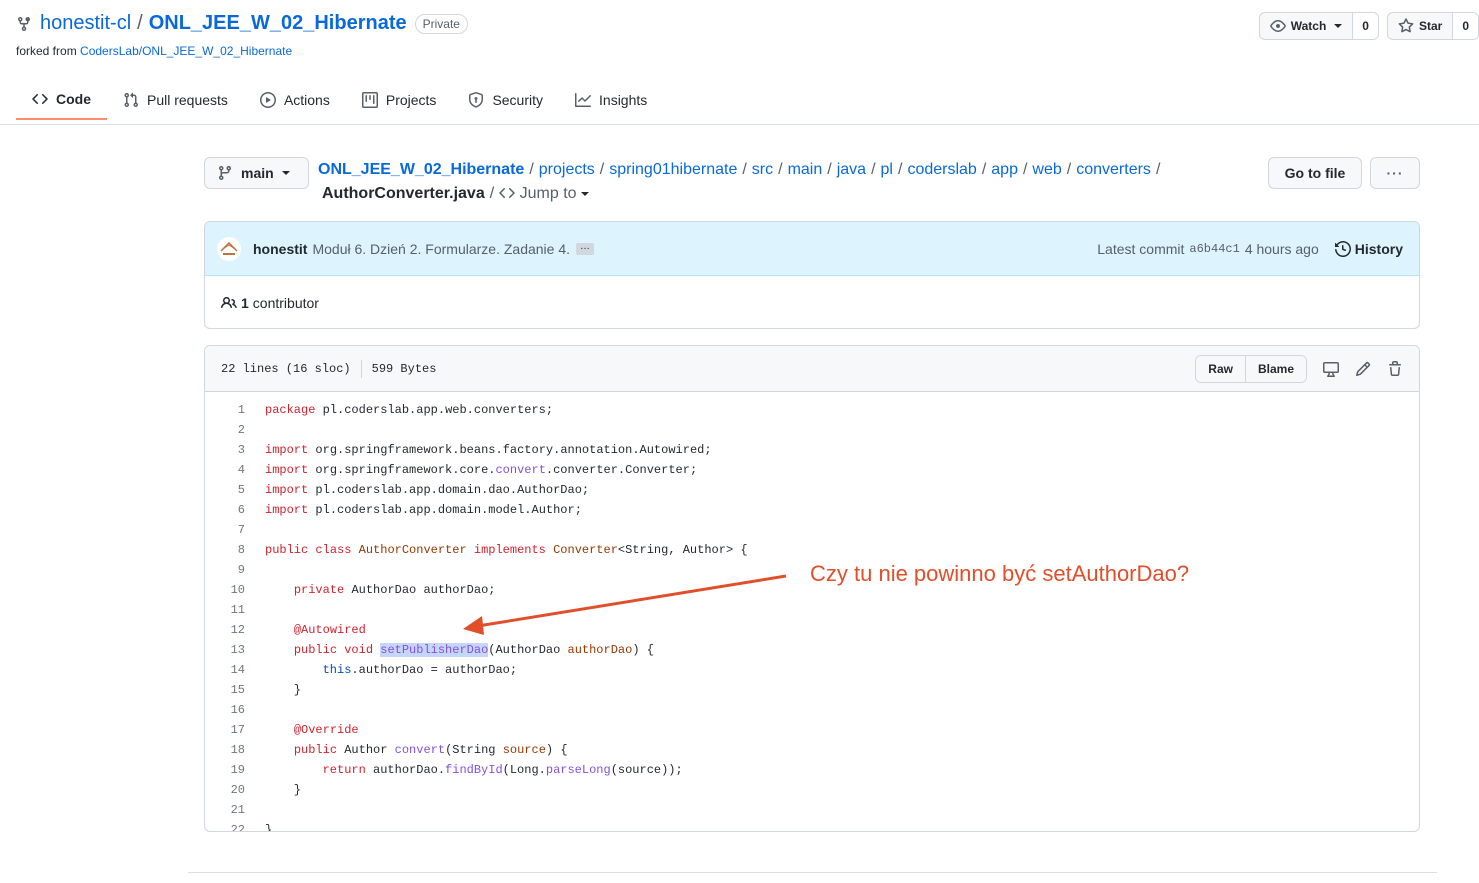 The height and width of the screenshot is (883, 1479). What do you see at coordinates (567, 169) in the screenshot?
I see `breadcrumb-item: projects` at bounding box center [567, 169].